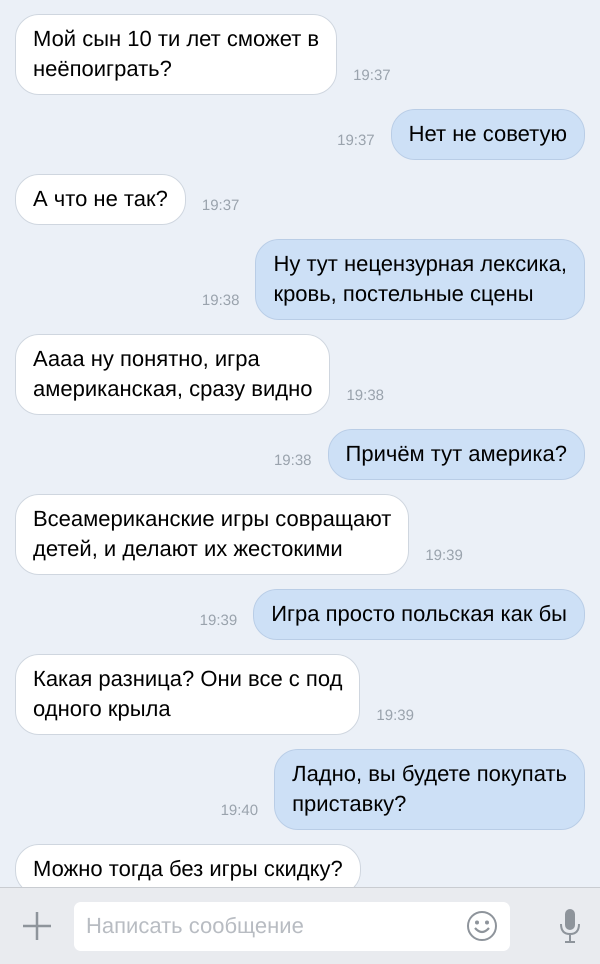 The width and height of the screenshot is (600, 964). What do you see at coordinates (292, 926) in the screenshot?
I see `message-input: Написать сообщение` at bounding box center [292, 926].